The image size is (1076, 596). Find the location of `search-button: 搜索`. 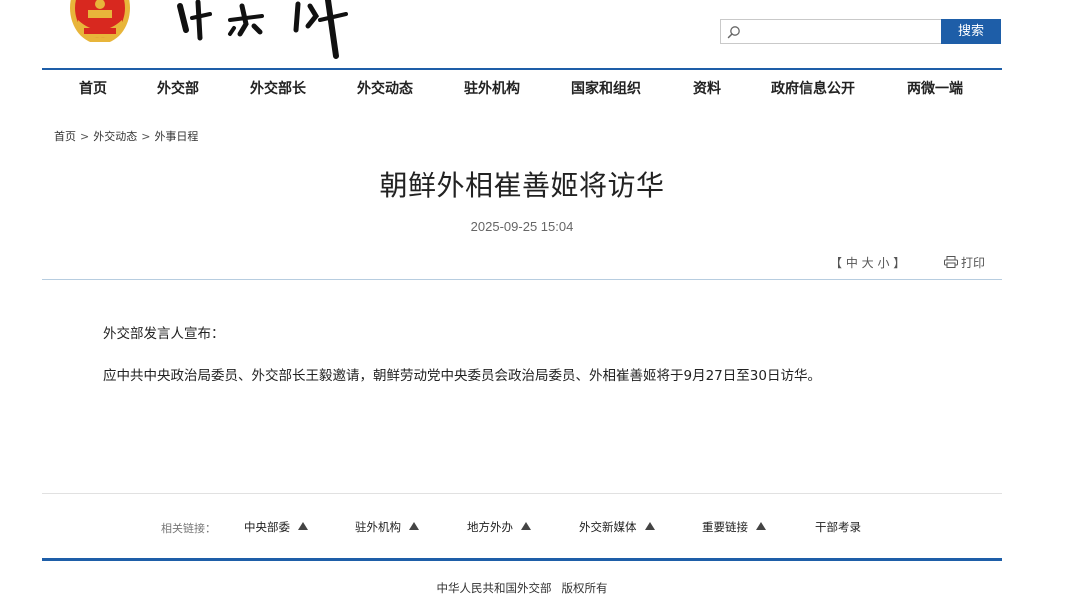

search-button: 搜索 is located at coordinates (971, 31).